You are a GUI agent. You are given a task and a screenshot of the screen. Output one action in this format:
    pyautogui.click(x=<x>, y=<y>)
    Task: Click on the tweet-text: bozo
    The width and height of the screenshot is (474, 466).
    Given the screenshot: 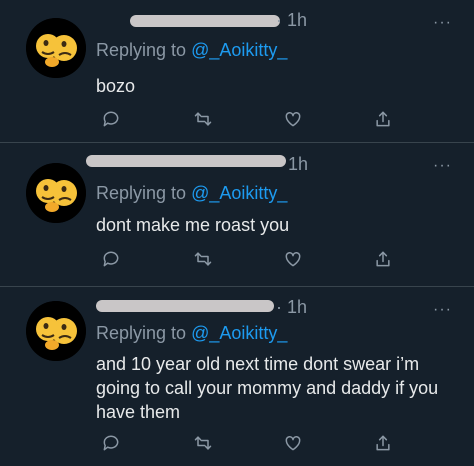 What is the action you would take?
    pyautogui.click(x=116, y=86)
    